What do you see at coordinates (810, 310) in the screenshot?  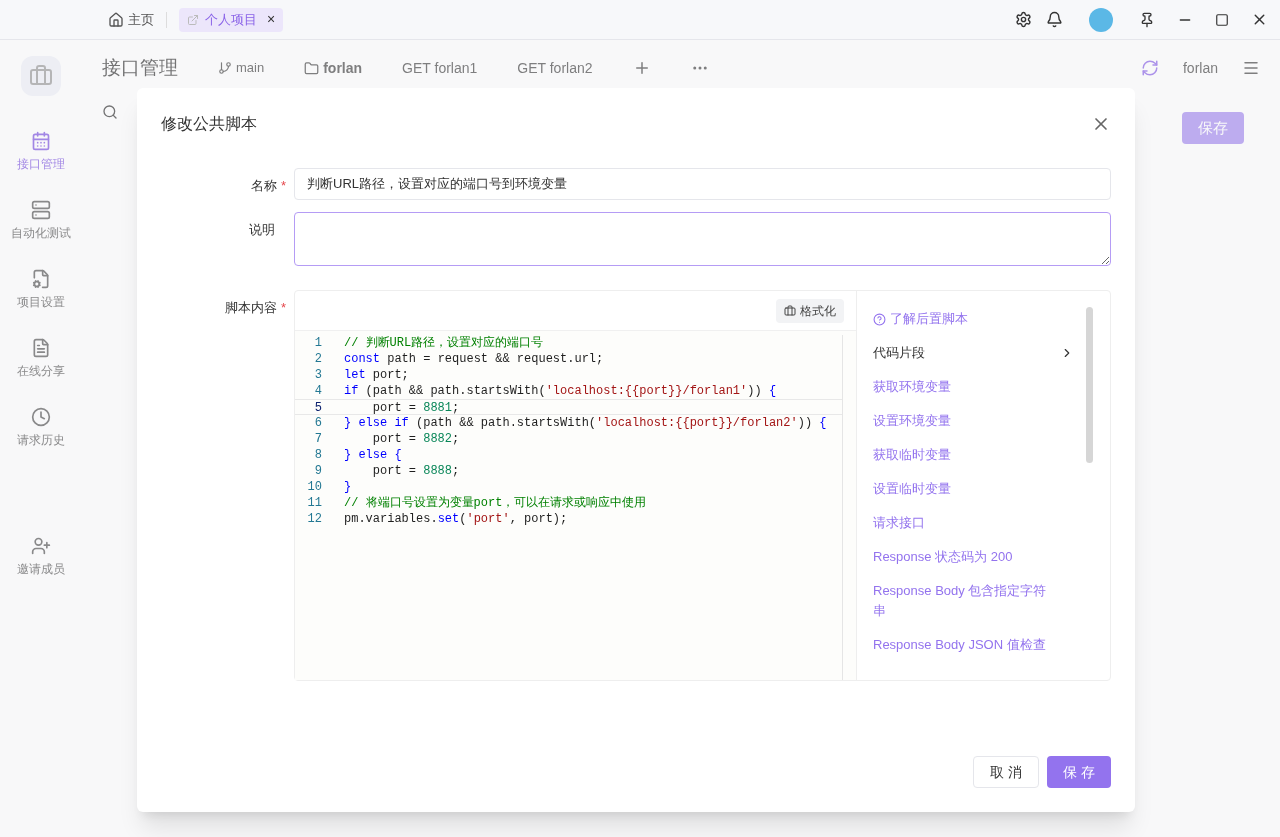 I see `format-button: 格式化` at bounding box center [810, 310].